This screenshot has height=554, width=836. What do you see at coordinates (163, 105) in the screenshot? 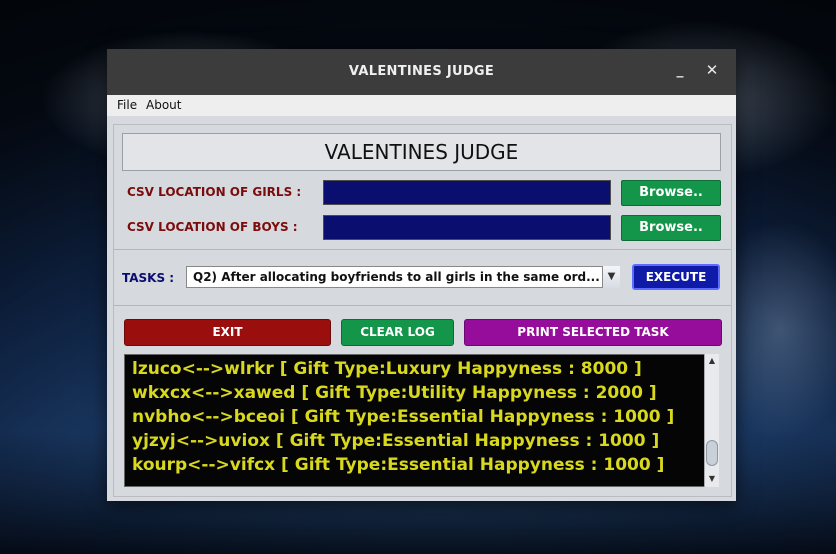
I see `menu-about: About` at bounding box center [163, 105].